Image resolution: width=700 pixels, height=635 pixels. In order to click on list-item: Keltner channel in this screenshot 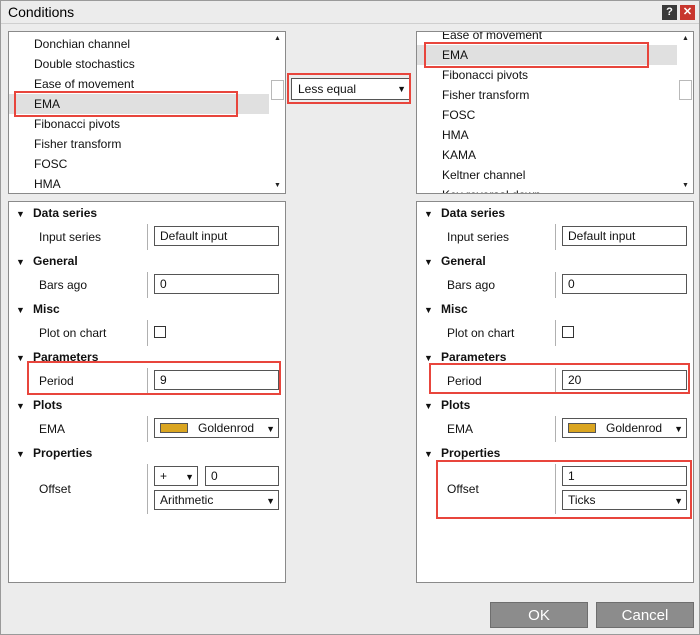, I will do `click(483, 175)`.